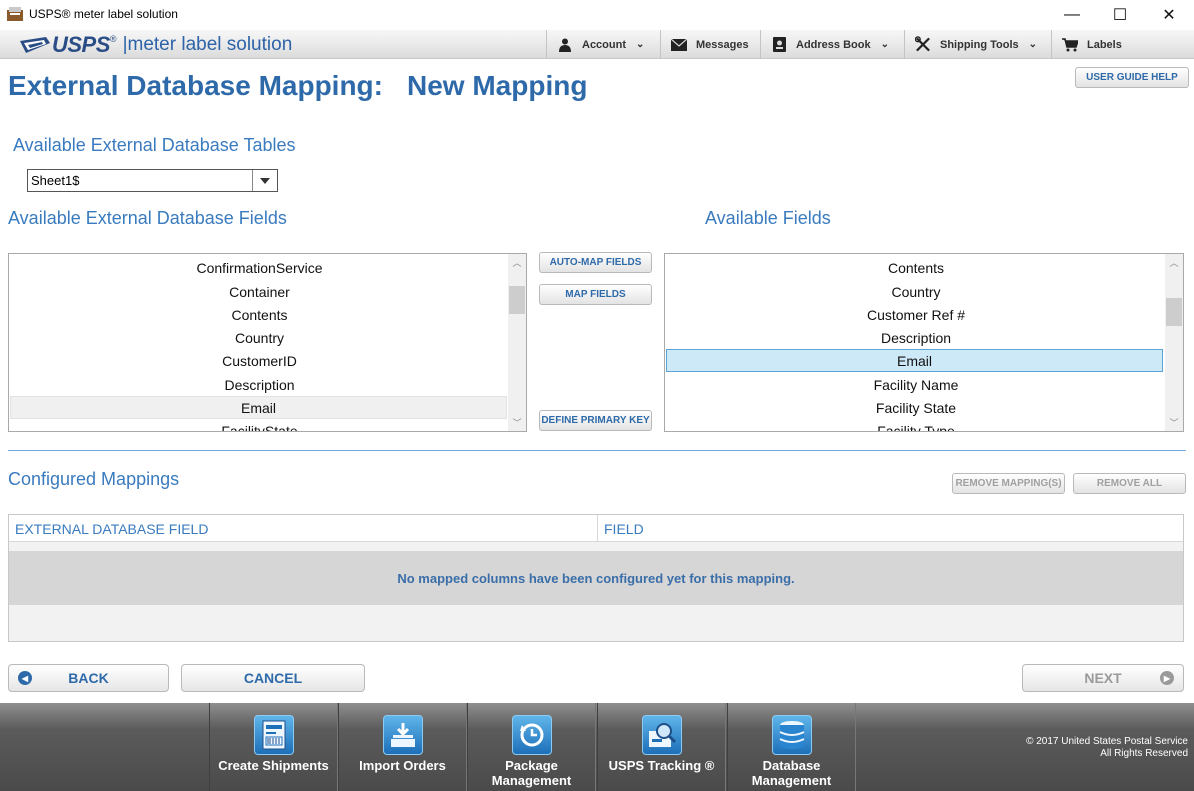 The height and width of the screenshot is (791, 1194). What do you see at coordinates (1174, 342) in the screenshot?
I see `available-fields-scrollbar: ︿ ﹀` at bounding box center [1174, 342].